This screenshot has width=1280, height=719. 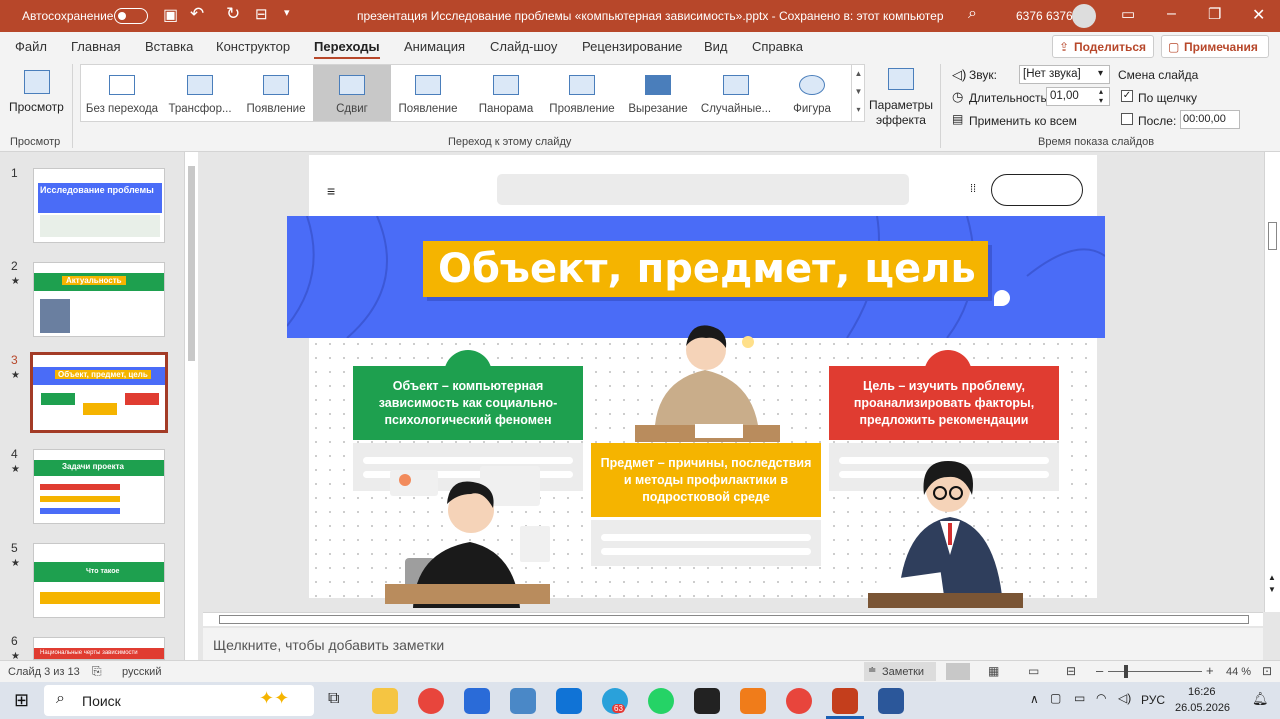 I want to click on transition-shape: Фигура, so click(x=812, y=93).